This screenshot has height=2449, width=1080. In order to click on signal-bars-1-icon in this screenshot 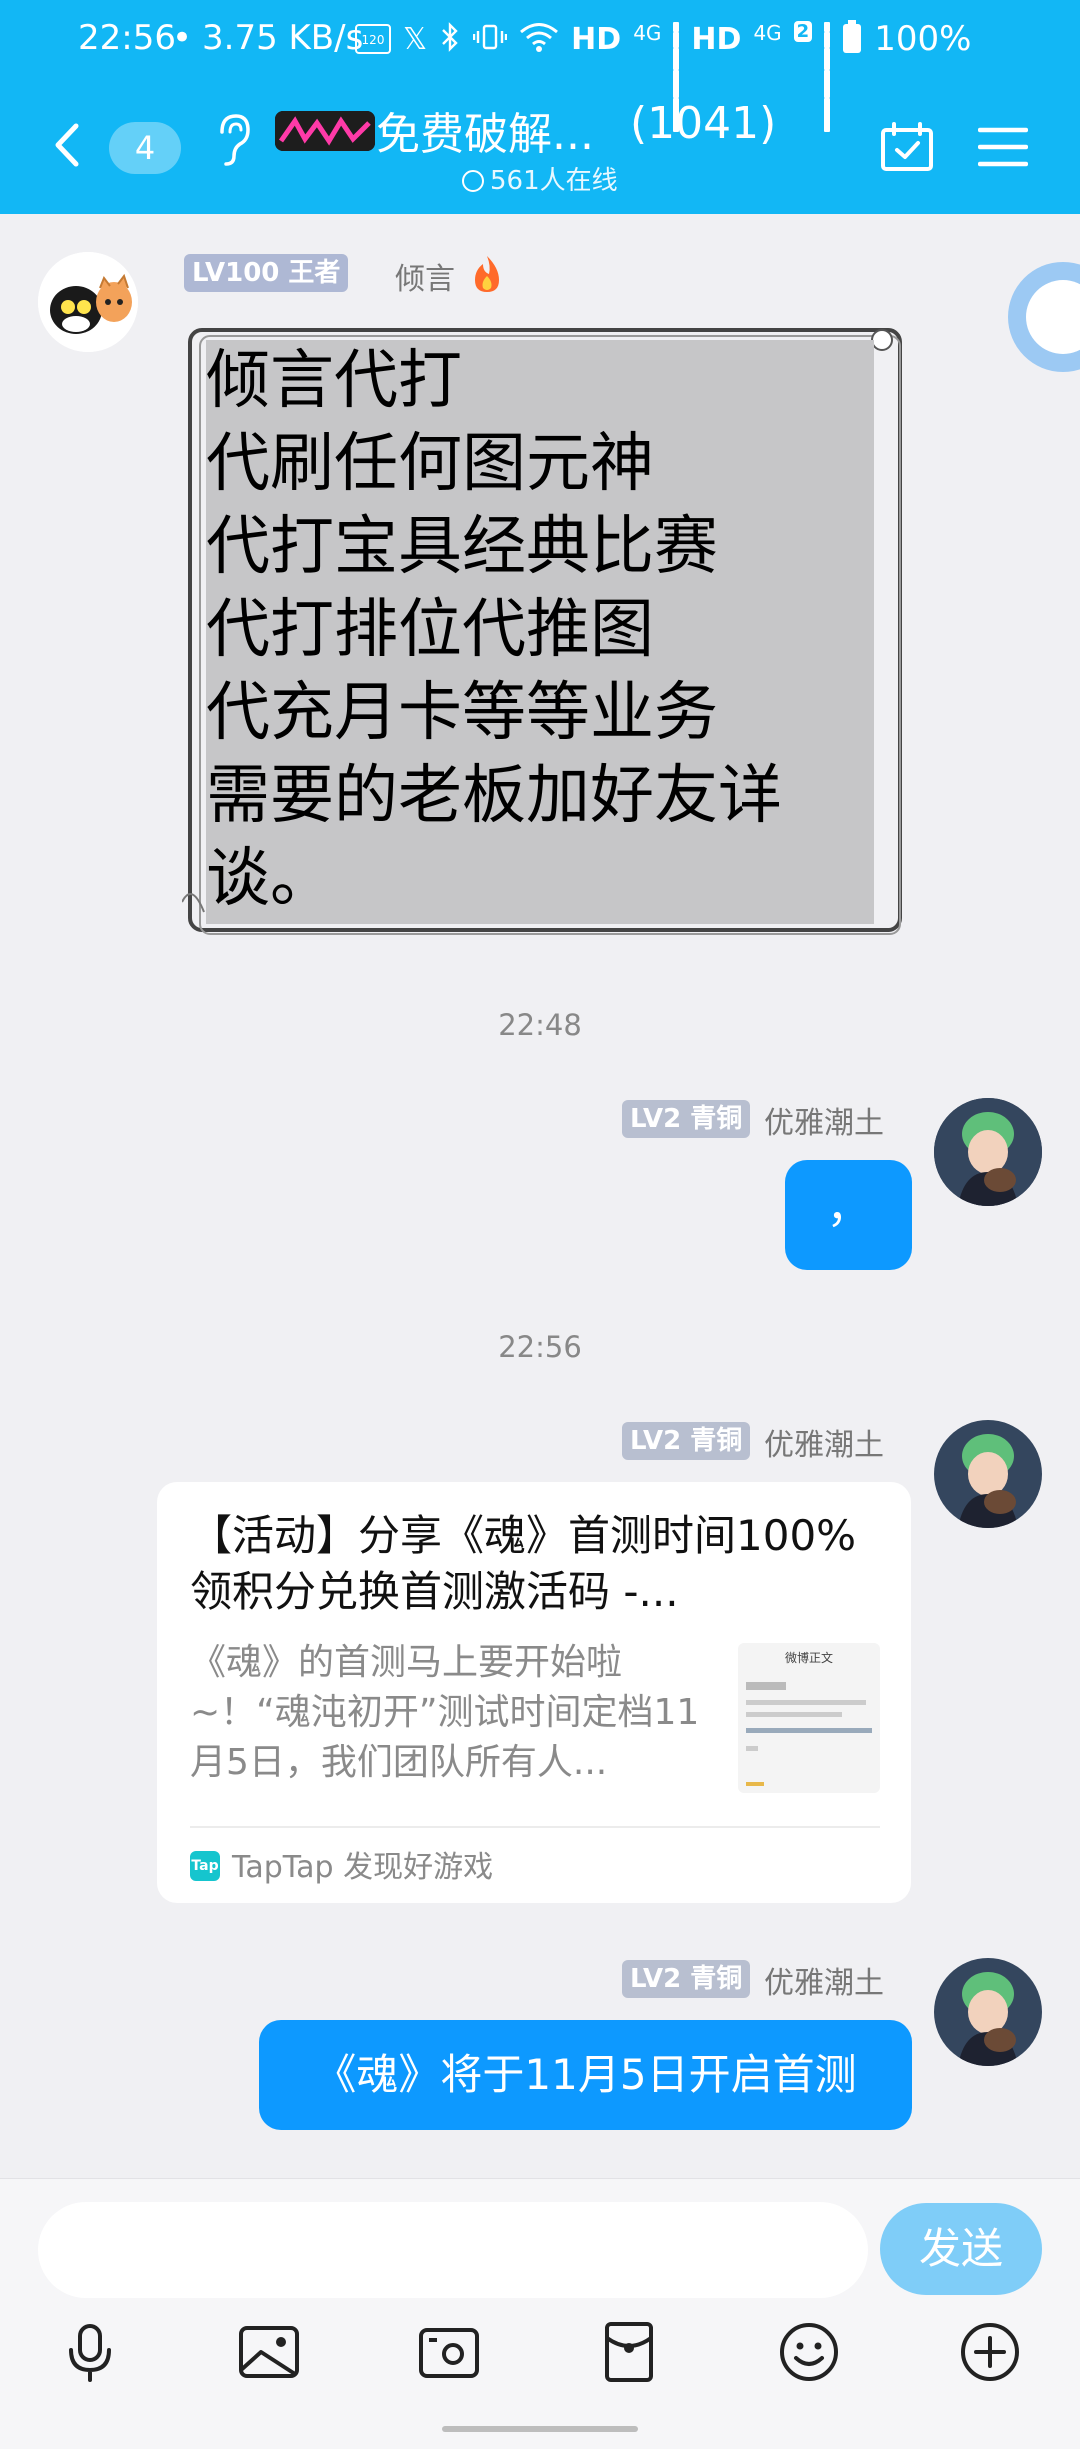, I will do `click(676, 77)`.